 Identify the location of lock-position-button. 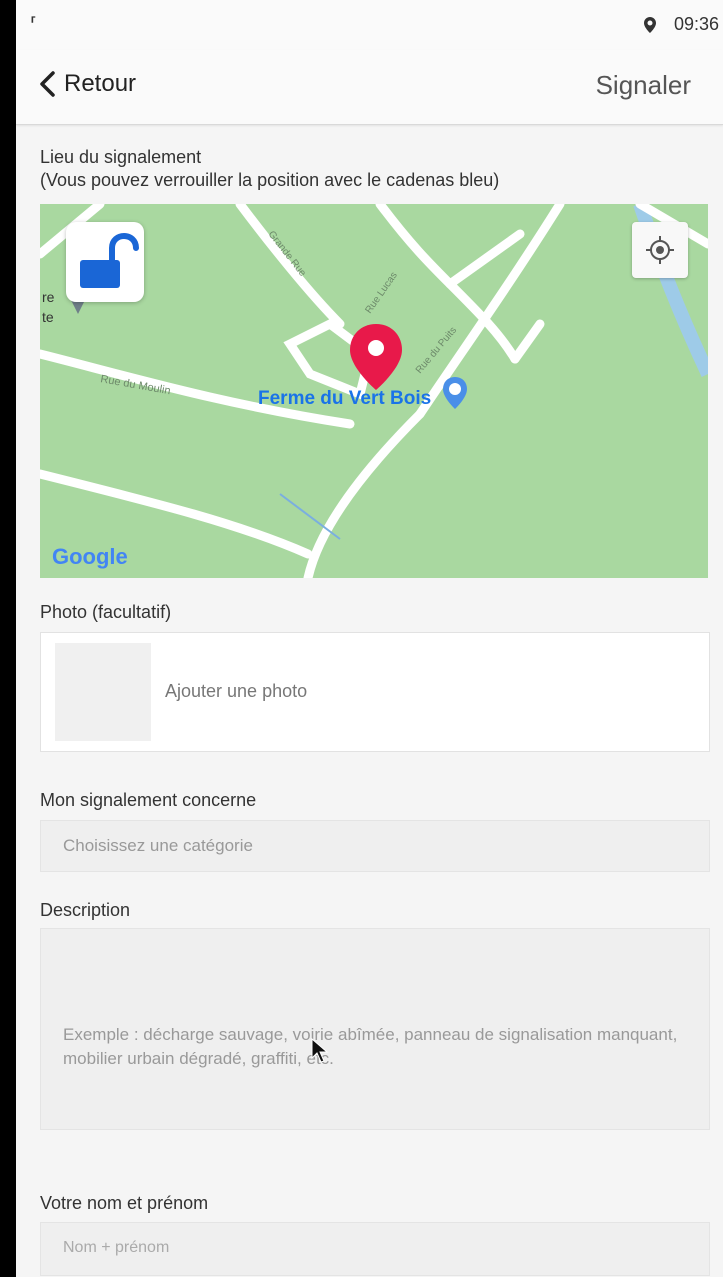
(105, 262).